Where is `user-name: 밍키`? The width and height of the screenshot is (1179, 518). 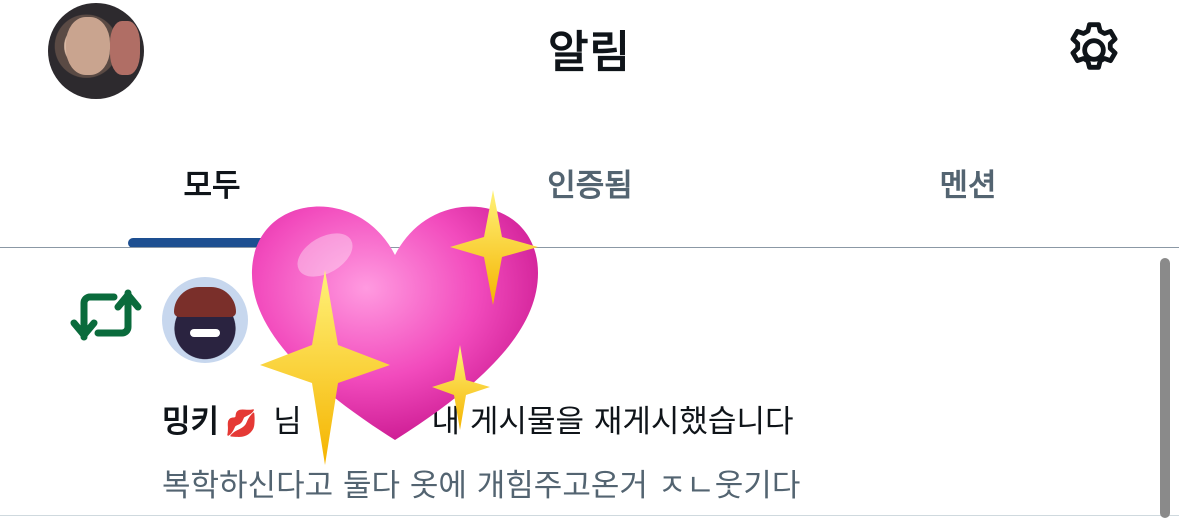
user-name: 밍키 is located at coordinates (190, 422).